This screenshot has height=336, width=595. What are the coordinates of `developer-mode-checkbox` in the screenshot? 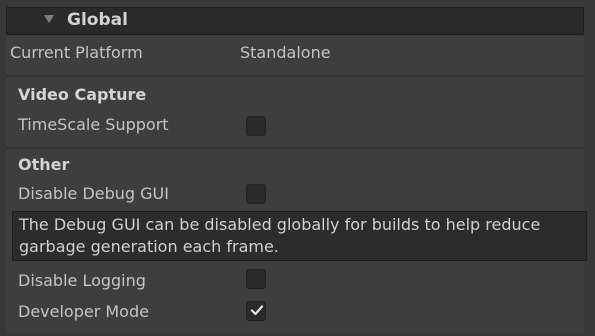 It's located at (256, 311).